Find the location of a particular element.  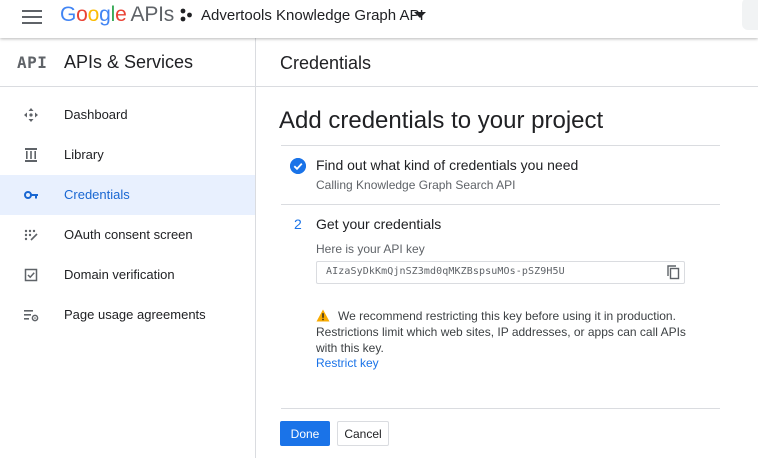

google-apis-logo: Google APIs is located at coordinates (117, 15).